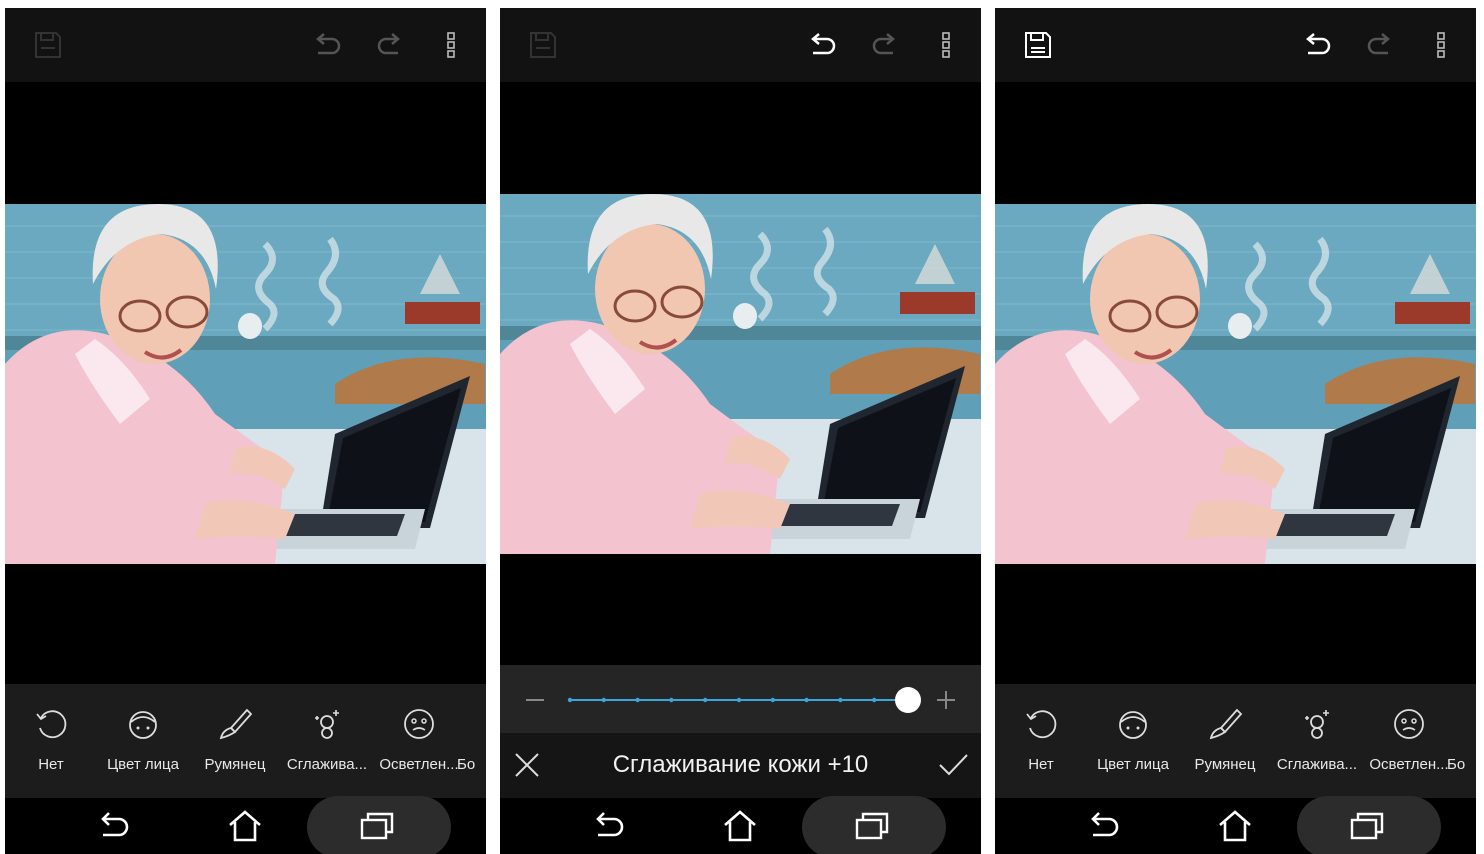 This screenshot has height=854, width=1484. What do you see at coordinates (527, 767) in the screenshot?
I see `close-icon` at bounding box center [527, 767].